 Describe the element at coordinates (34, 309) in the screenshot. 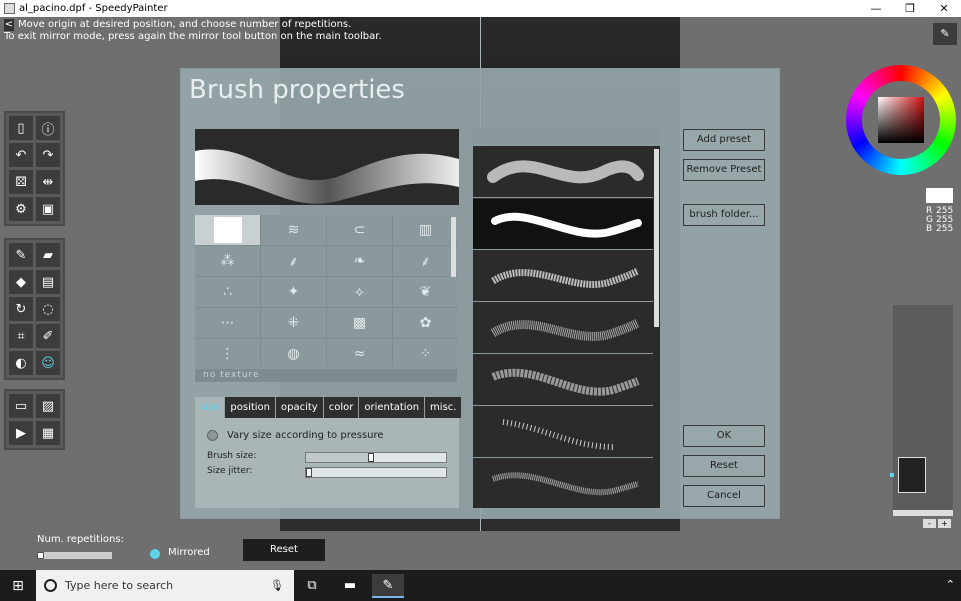

I see `toolbox-tools: ✎ ▰ ◆ ▤ ↻ ◌ ⌗ ✐ ◐ ☺` at that location.